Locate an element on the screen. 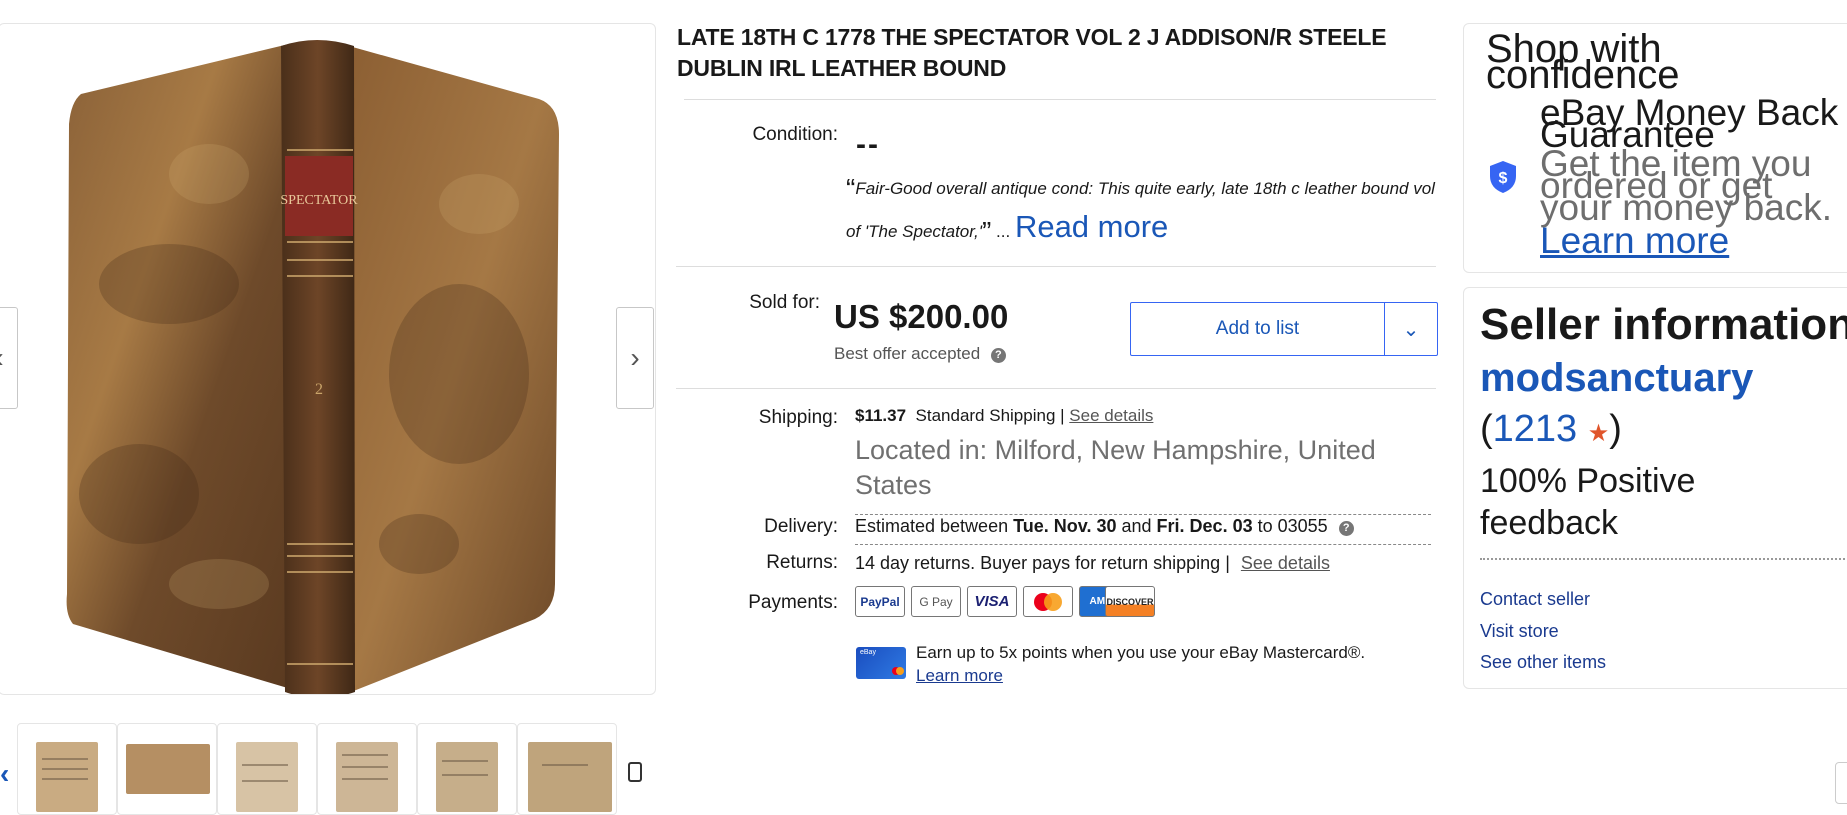 The image size is (1847, 815). add-to-list-dropdown: ⌄ is located at coordinates (1411, 329).